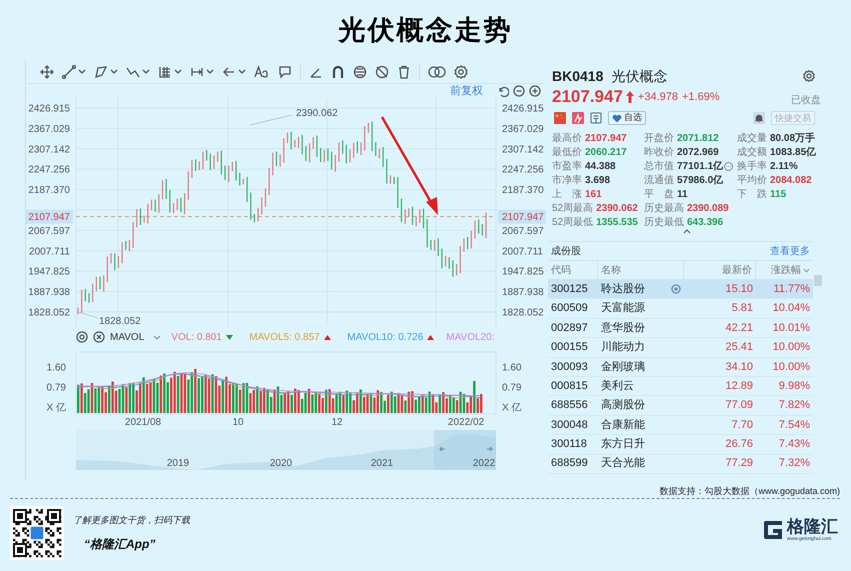 The image size is (851, 571). What do you see at coordinates (597, 181) in the screenshot?
I see `stat-value: 3.698` at bounding box center [597, 181].